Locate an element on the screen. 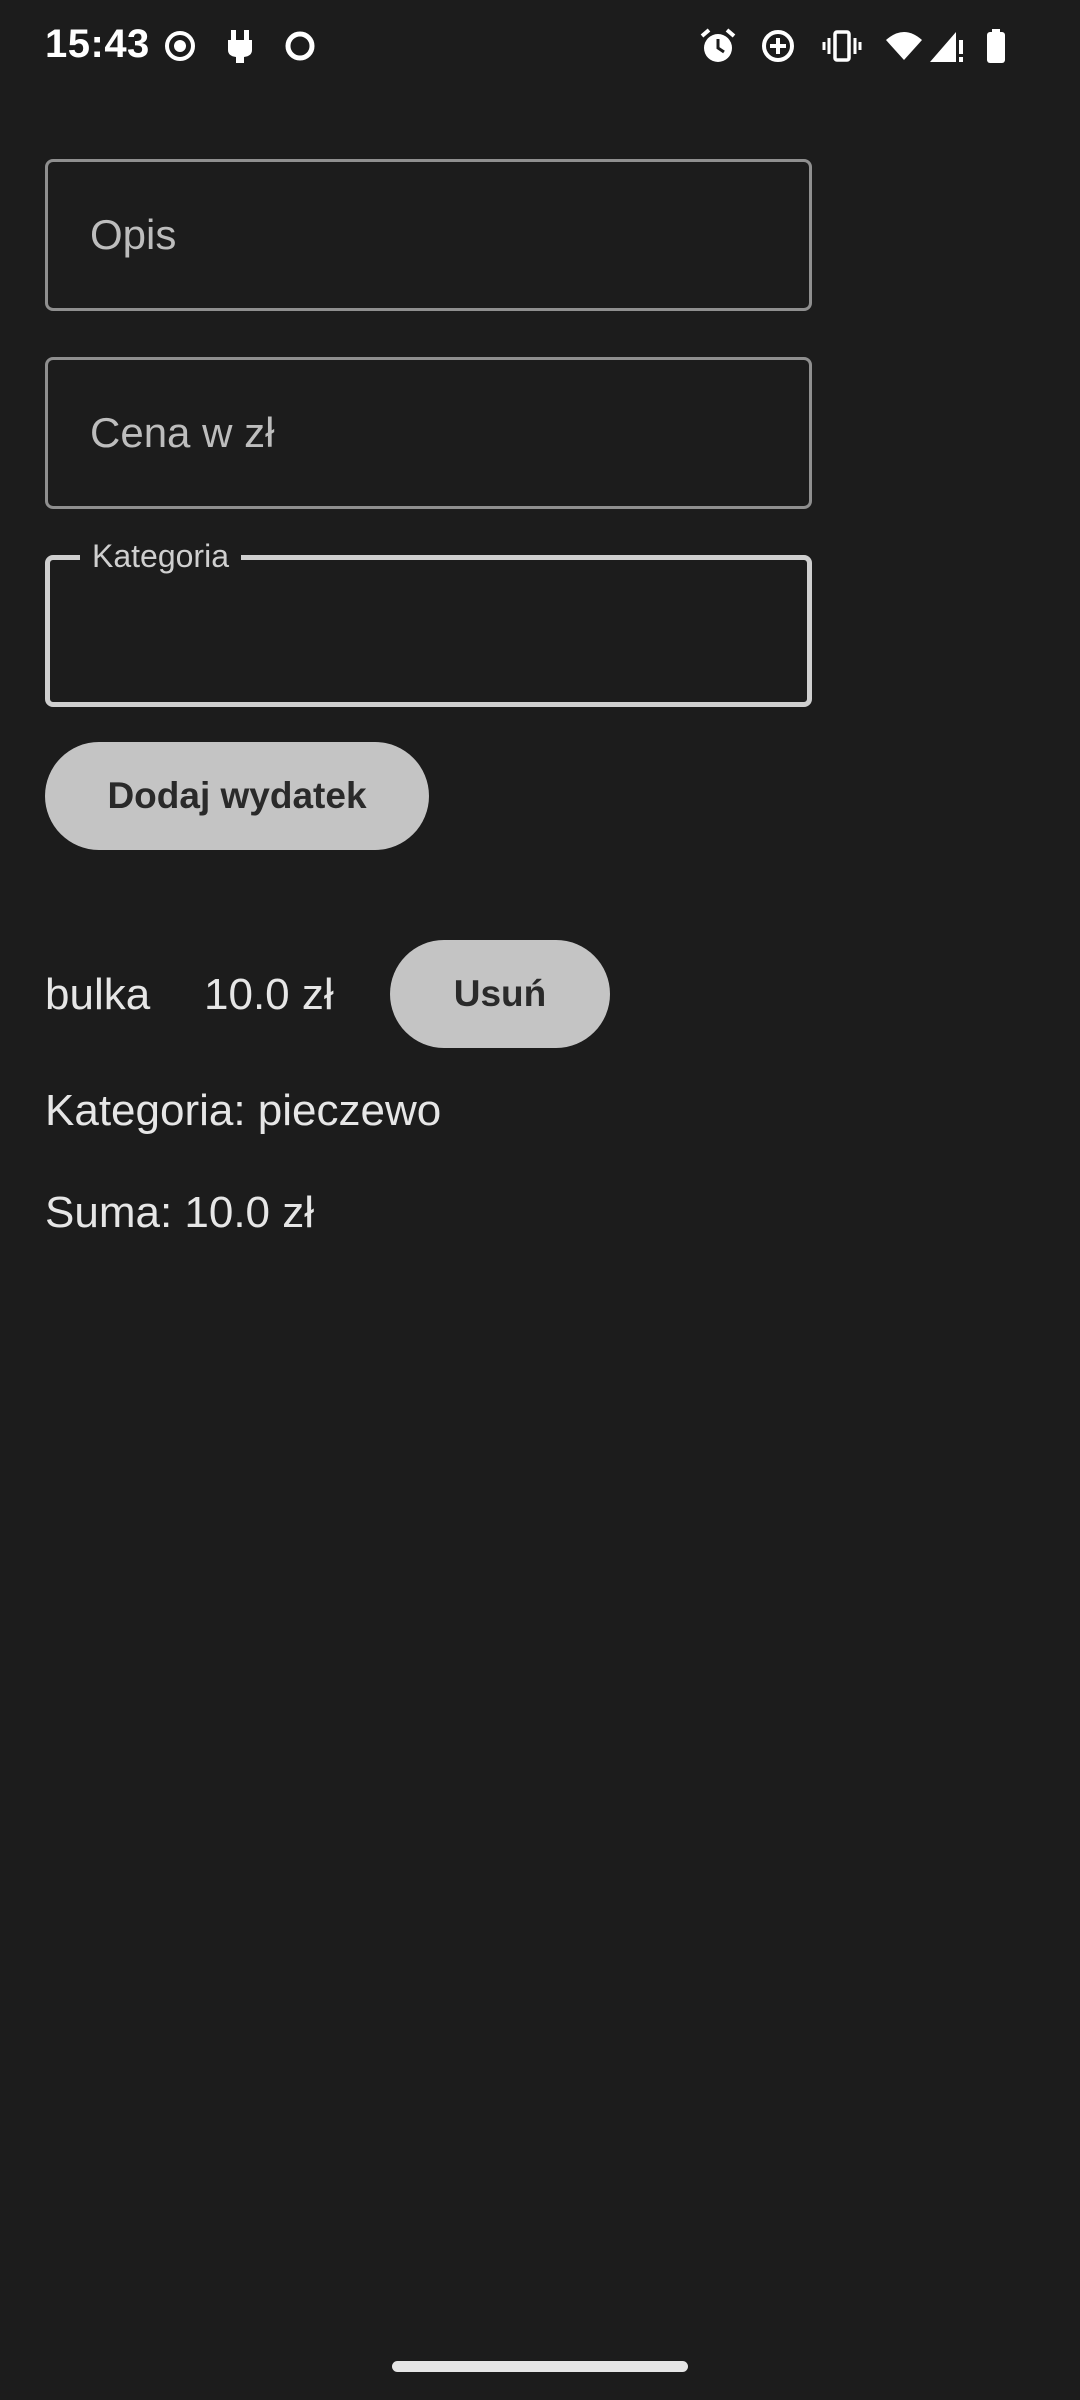 Image resolution: width=1080 pixels, height=2400 pixels. add-expense-button: Dodaj wydatek is located at coordinates (237, 796).